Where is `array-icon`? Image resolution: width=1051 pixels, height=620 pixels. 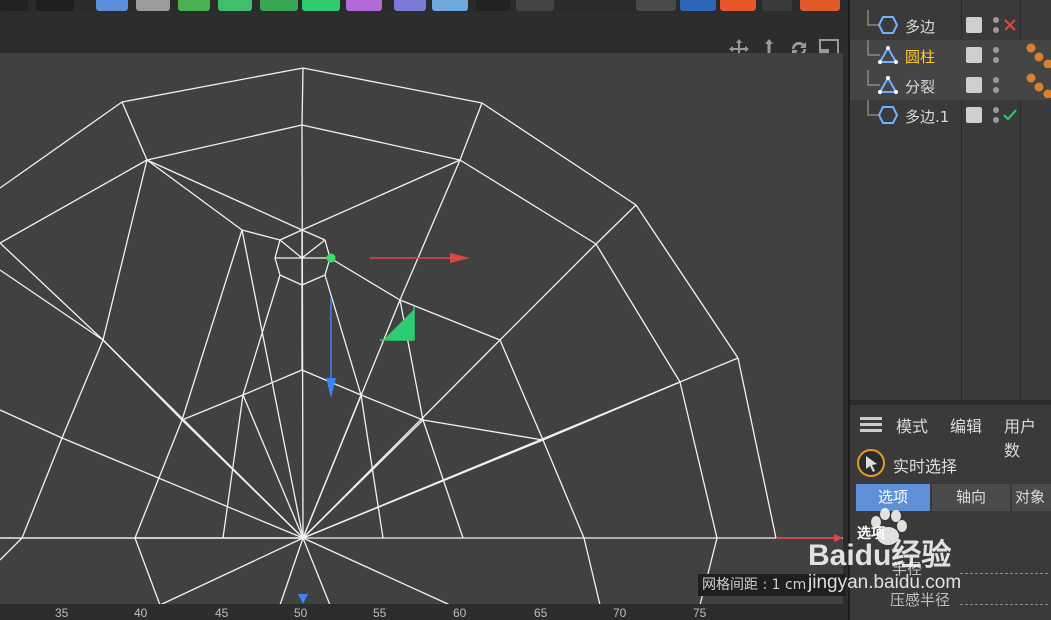 array-icon is located at coordinates (235, 5).